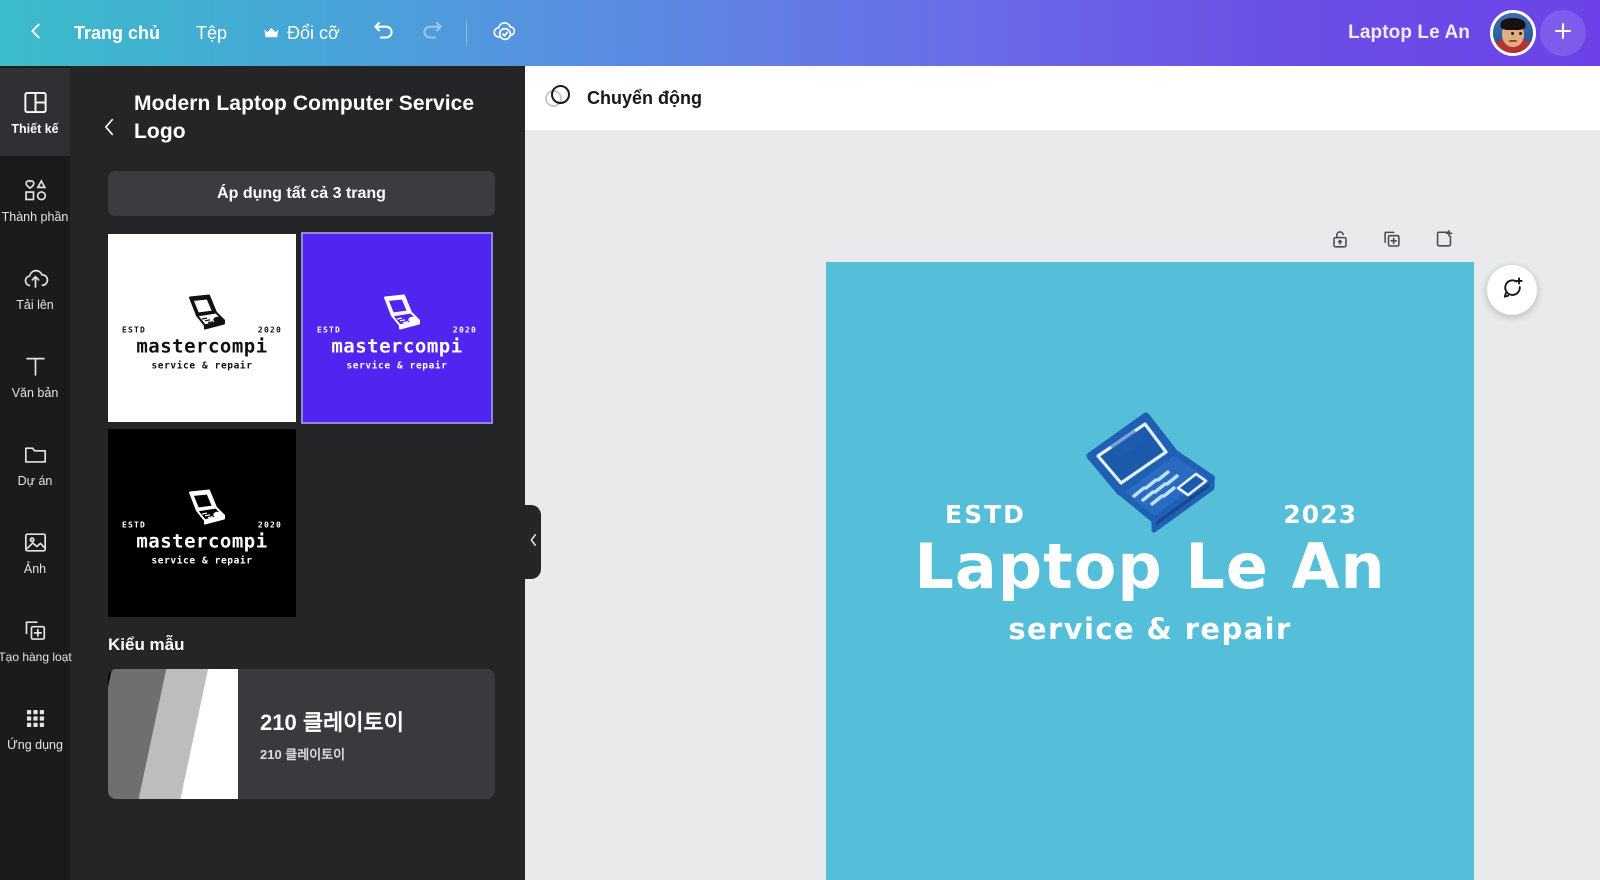 This screenshot has width=1600, height=880. Describe the element at coordinates (35, 480) in the screenshot. I see `sidebar-item-projects-label: Dự án` at that location.